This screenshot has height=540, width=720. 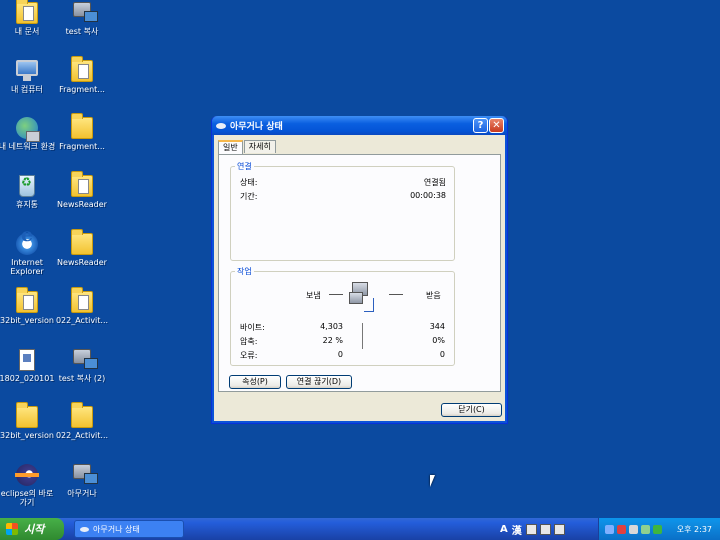 What do you see at coordinates (255, 382) in the screenshot?
I see `properties-button: 속성(P)` at bounding box center [255, 382].